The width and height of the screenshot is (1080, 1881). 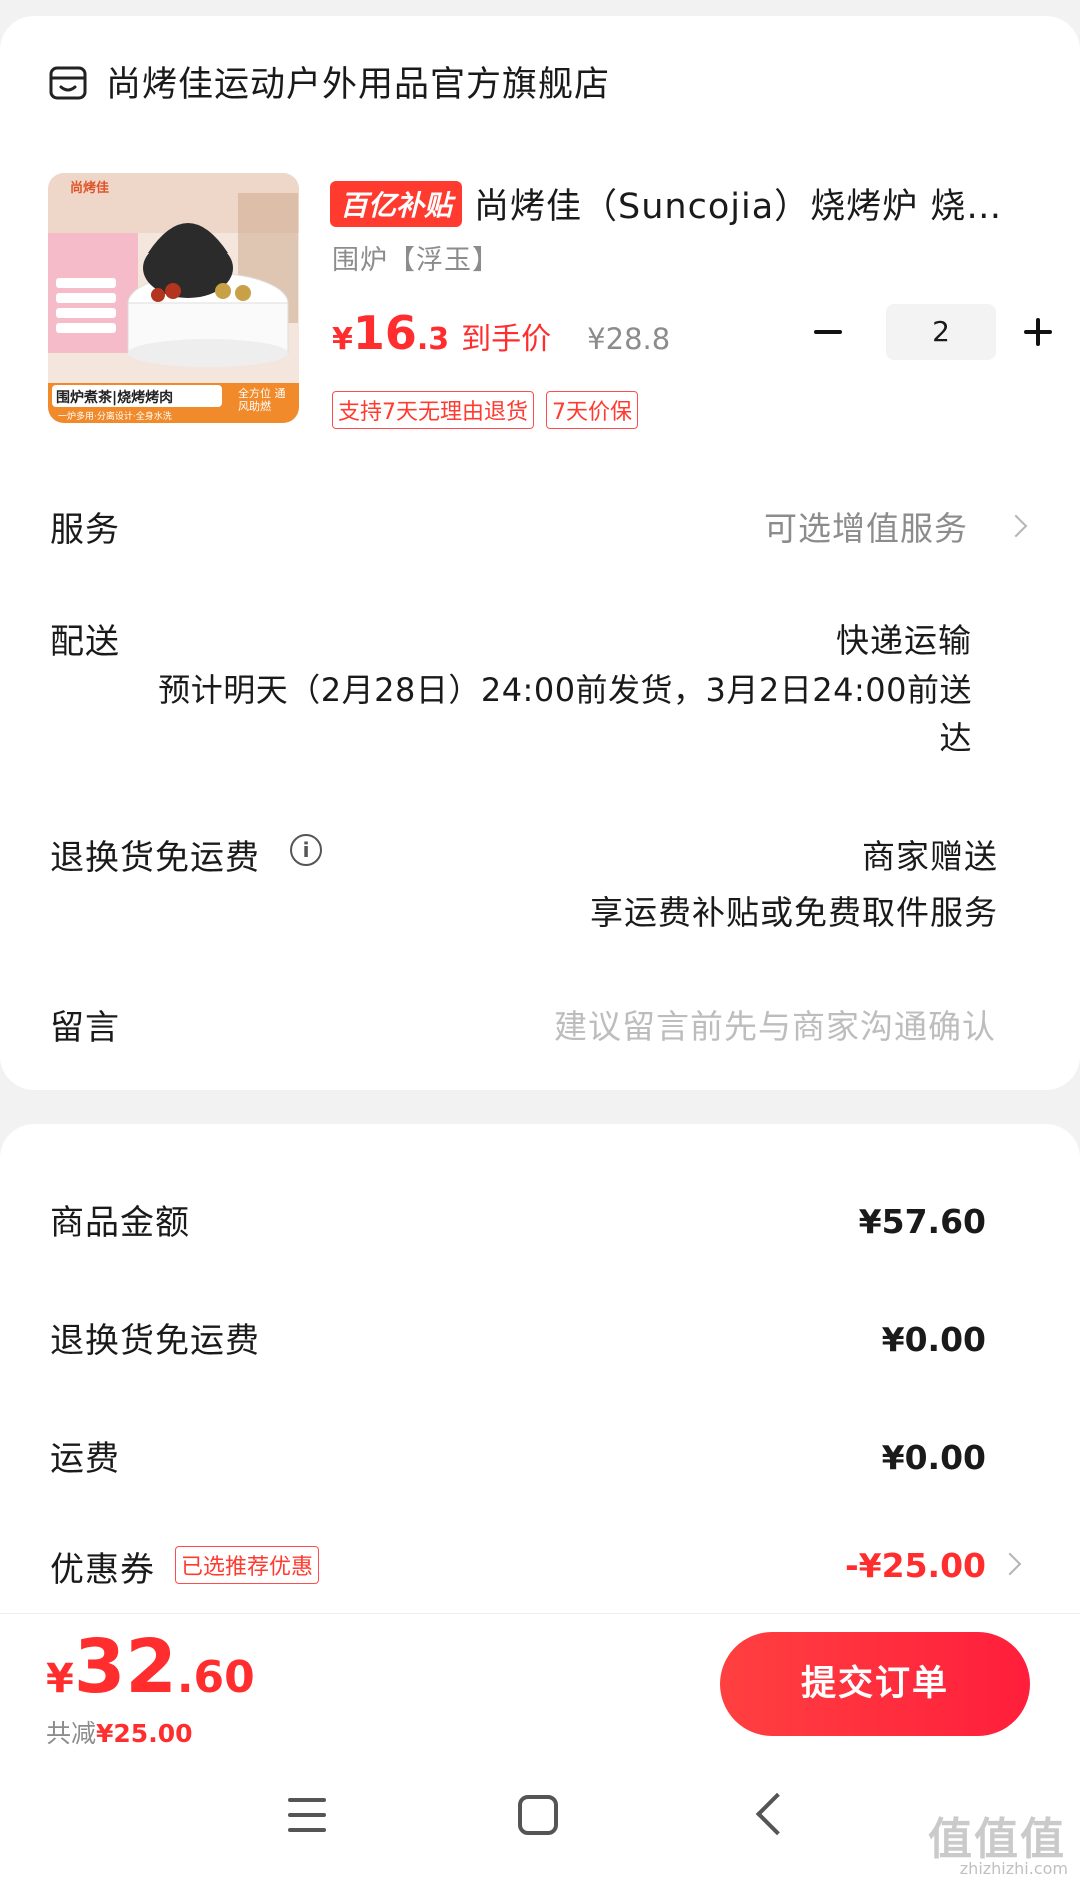 I want to click on submit-order-button: 提交订单, so click(x=875, y=1684).